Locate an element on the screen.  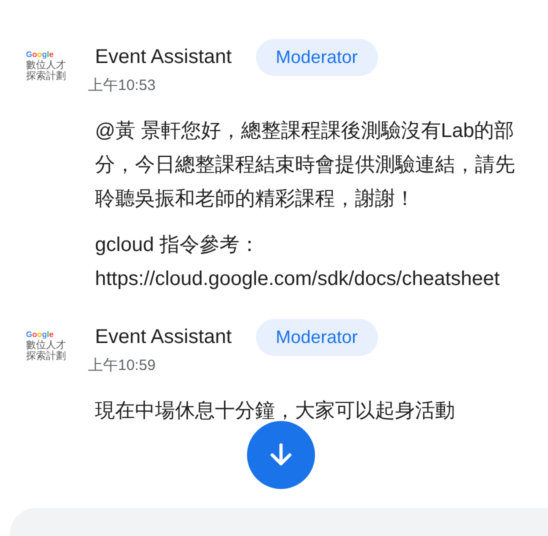
url-text: https://cloud.google.com/sdk/docs/cheatsheet is located at coordinates (298, 279).